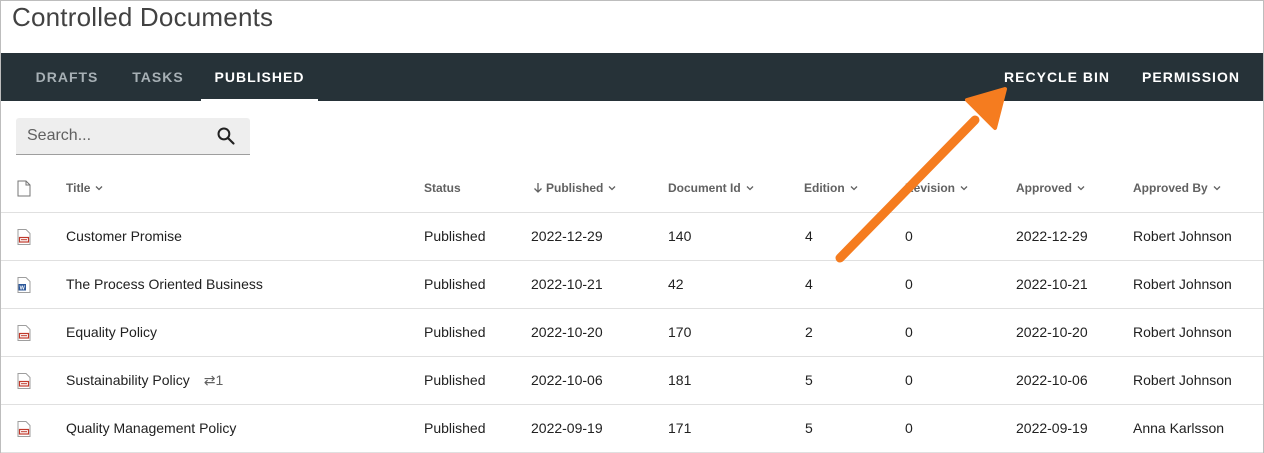 Image resolution: width=1264 pixels, height=453 pixels. I want to click on svg-text: W, so click(23, 288).